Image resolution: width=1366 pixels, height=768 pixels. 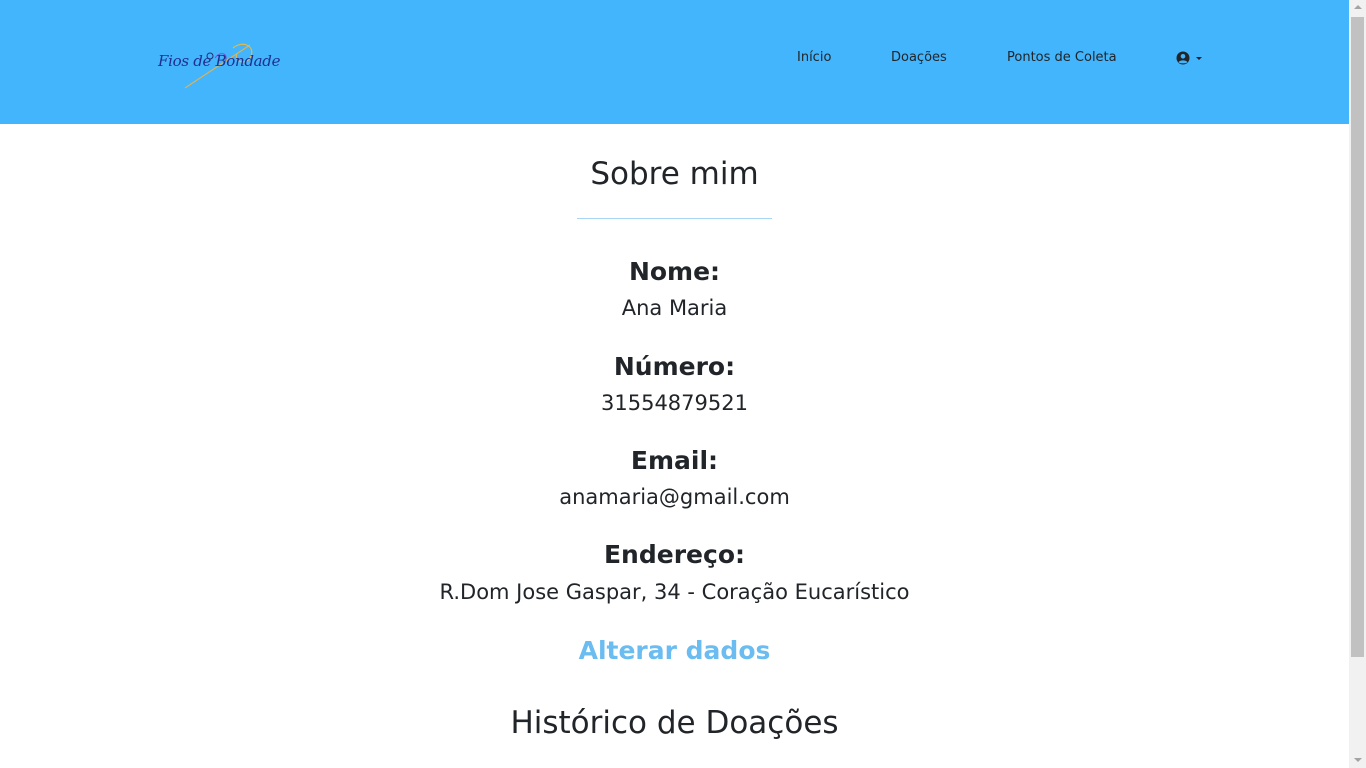 I want to click on vertical-scrollbar, so click(x=1357, y=384).